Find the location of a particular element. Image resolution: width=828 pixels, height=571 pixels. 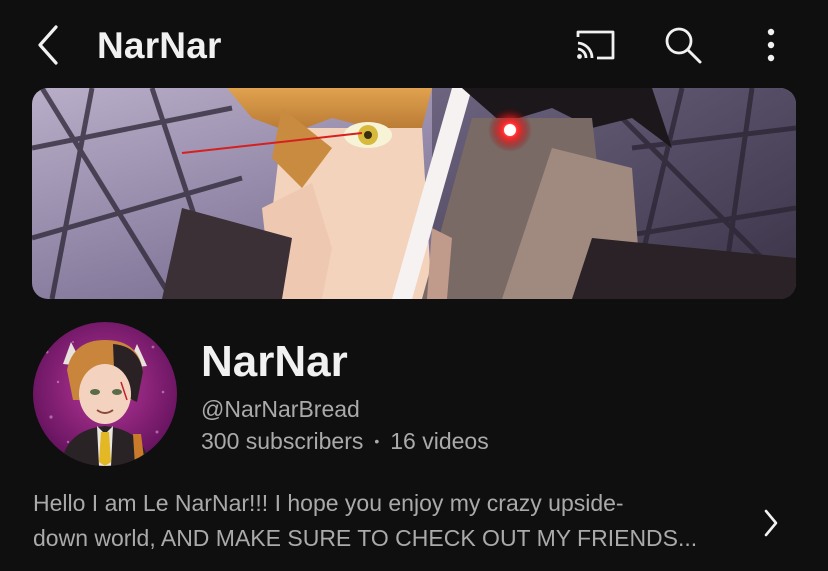

description-expand-button is located at coordinates (771, 523).